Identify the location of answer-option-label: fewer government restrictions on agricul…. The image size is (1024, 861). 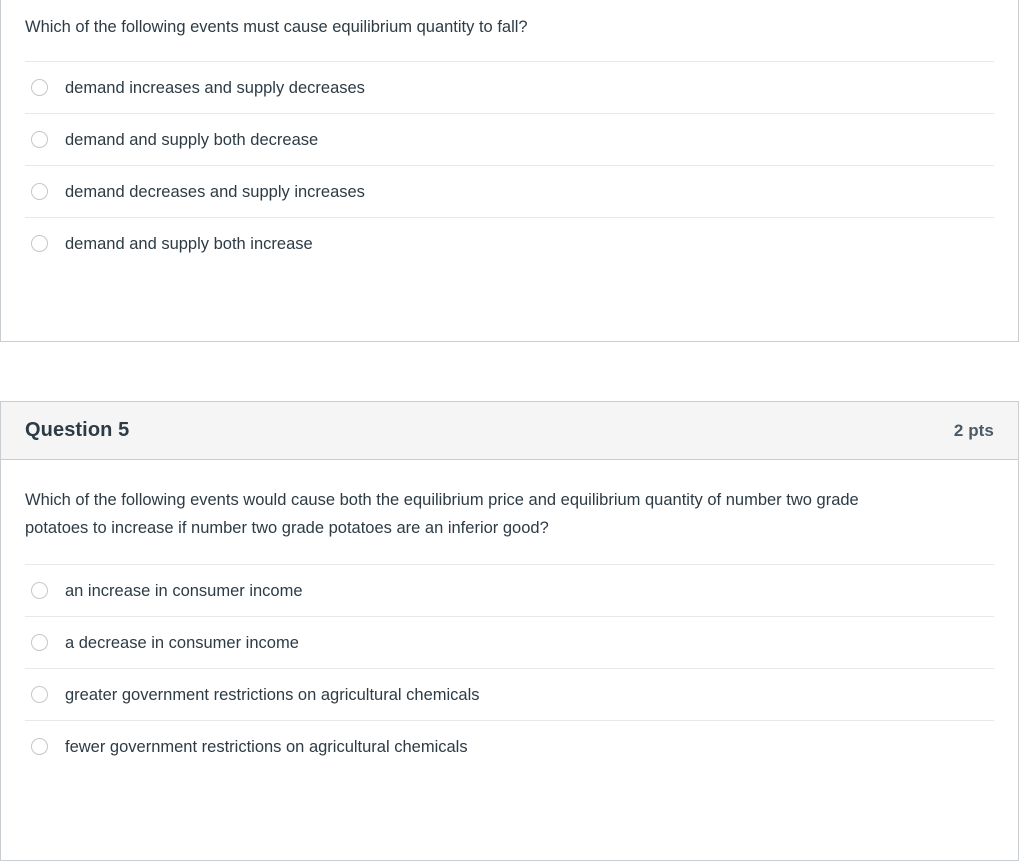
(266, 746).